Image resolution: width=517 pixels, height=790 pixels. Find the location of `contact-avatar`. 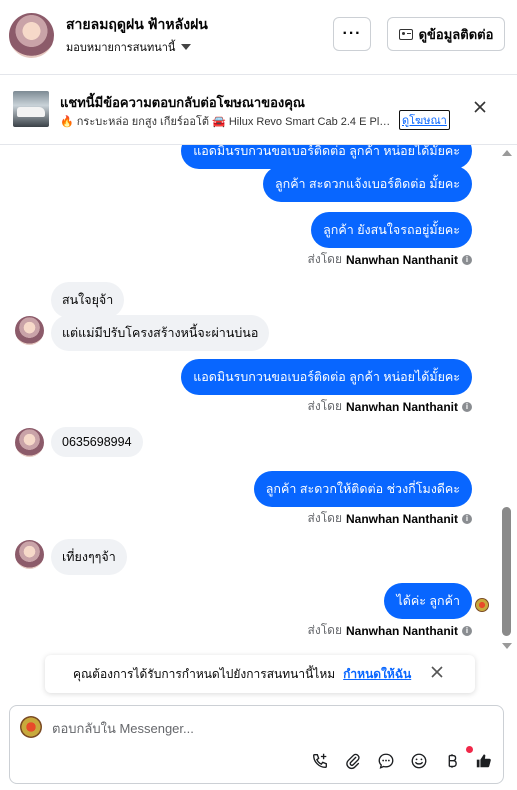

contact-avatar is located at coordinates (31, 35).